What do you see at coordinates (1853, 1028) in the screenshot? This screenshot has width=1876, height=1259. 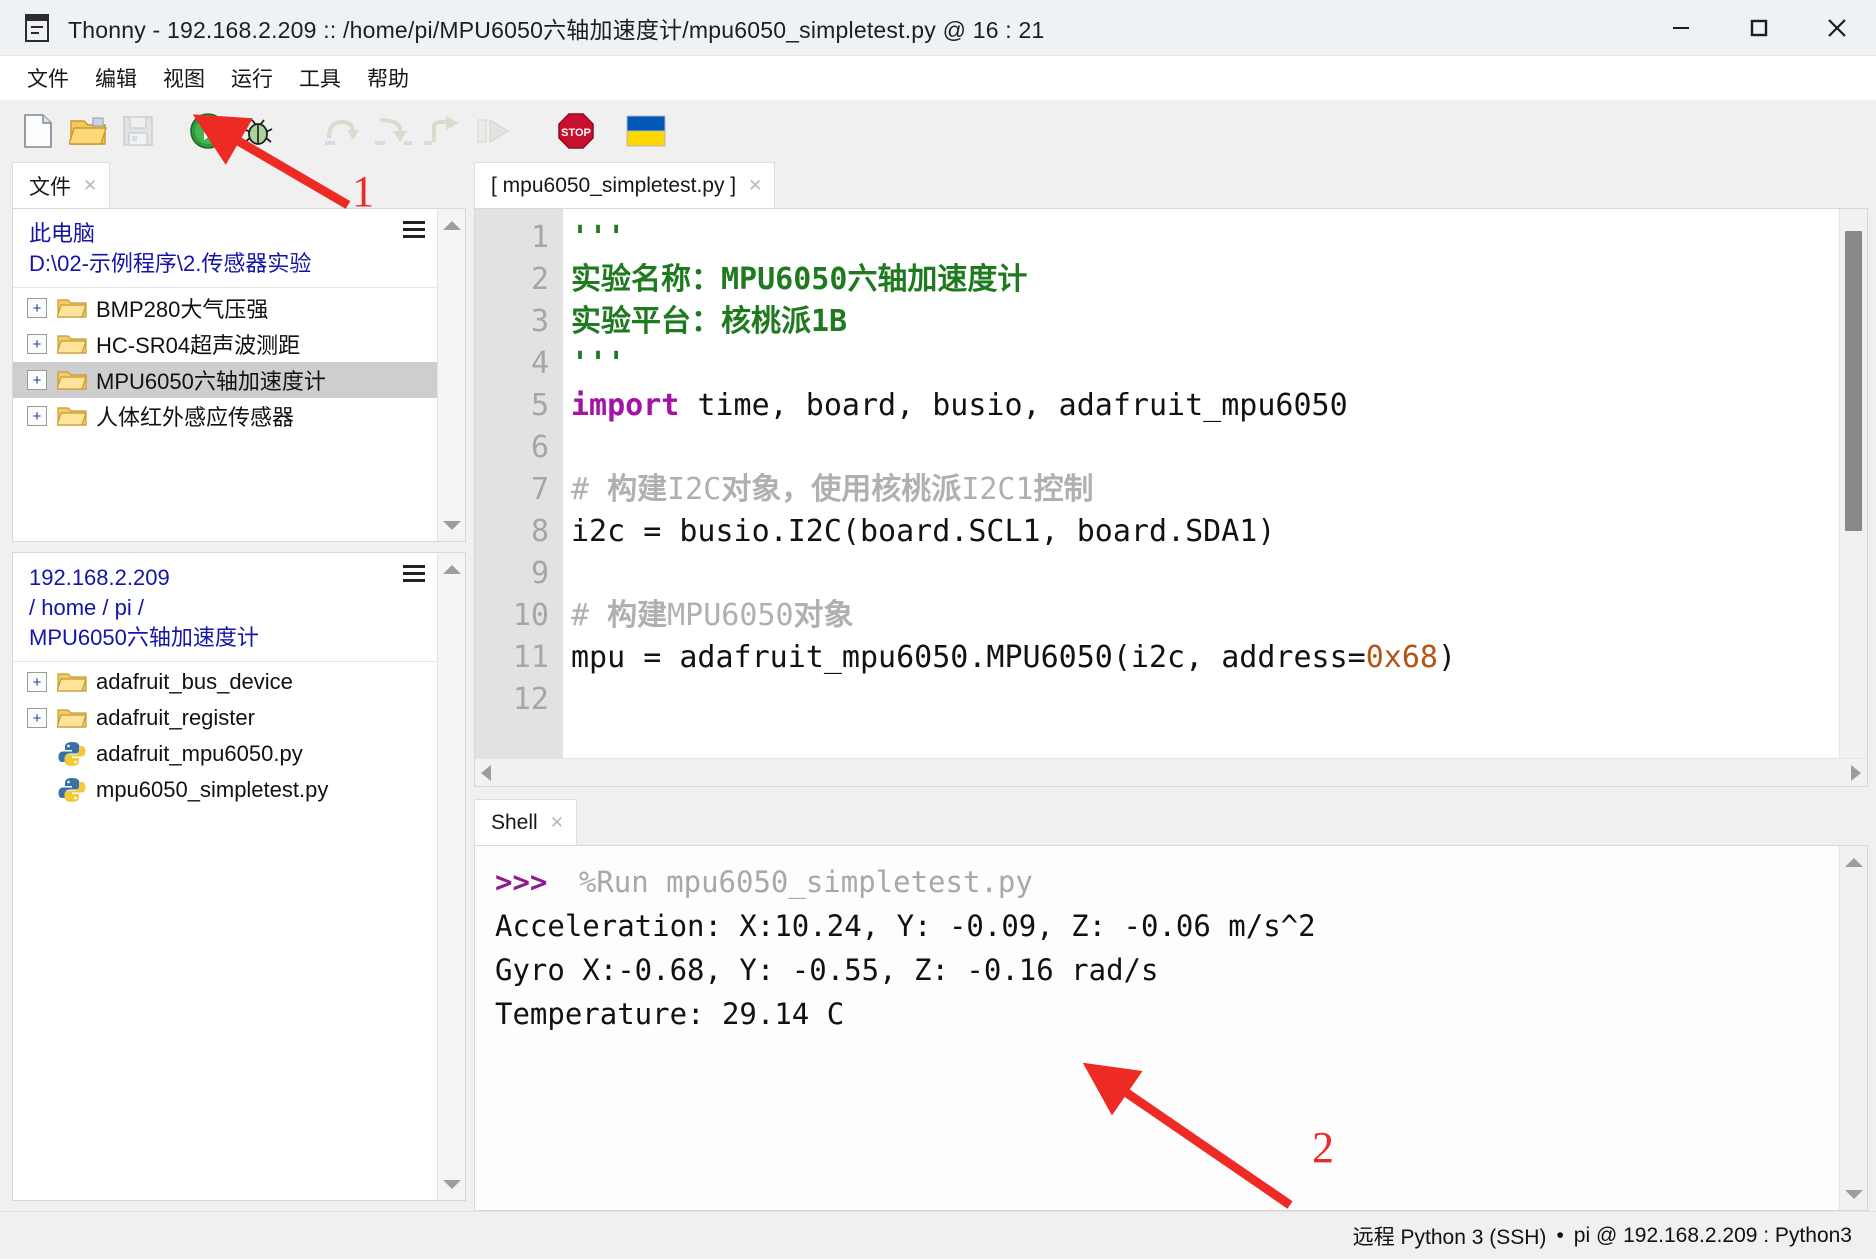 I see `shell-vertical-scrollbar` at bounding box center [1853, 1028].